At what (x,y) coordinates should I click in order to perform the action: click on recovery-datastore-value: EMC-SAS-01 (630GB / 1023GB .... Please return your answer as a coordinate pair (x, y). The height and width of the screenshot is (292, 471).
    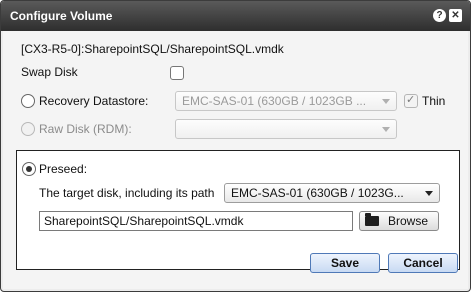
    Looking at the image, I should click on (274, 101).